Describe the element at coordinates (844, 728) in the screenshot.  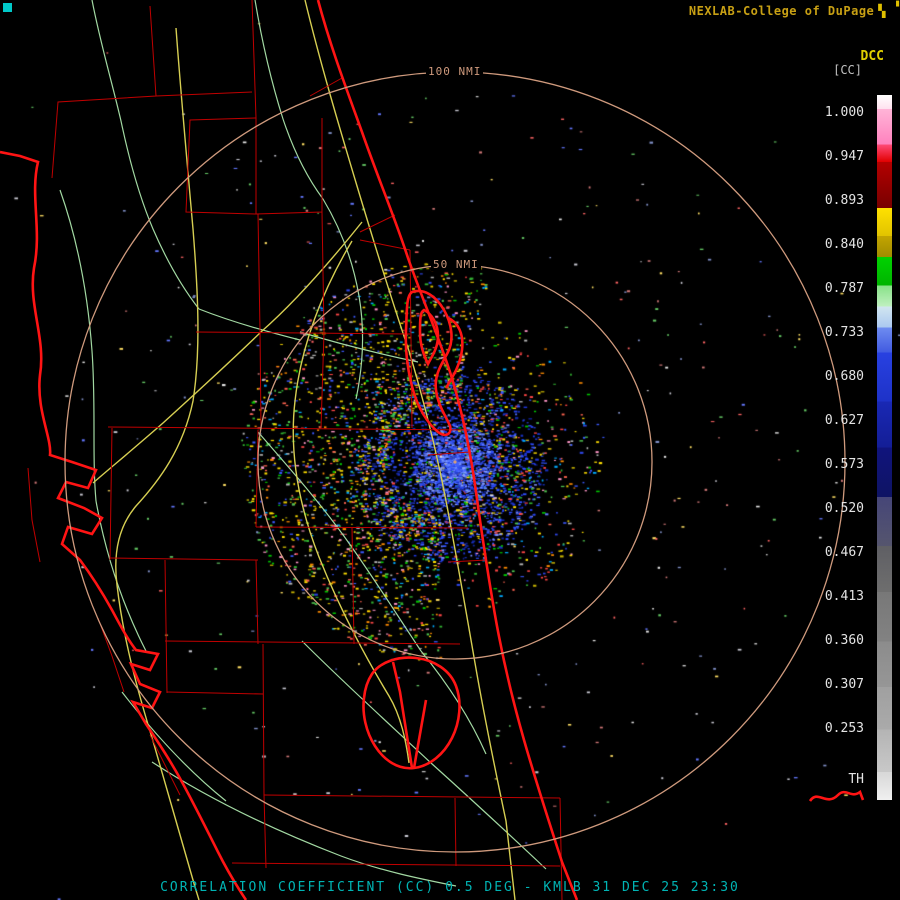
I see `colorbar-label: 0.253` at that location.